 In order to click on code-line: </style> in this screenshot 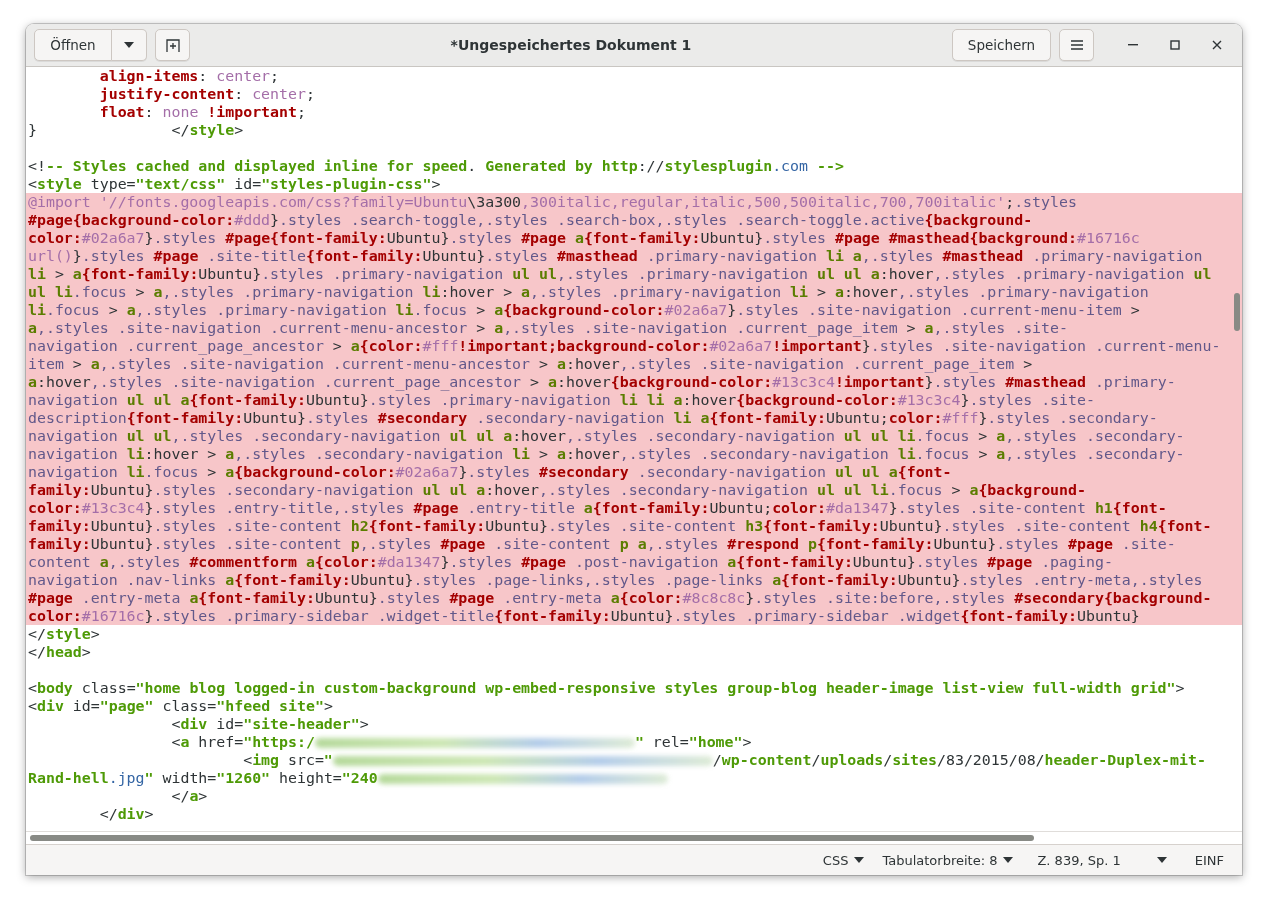, I will do `click(64, 634)`.